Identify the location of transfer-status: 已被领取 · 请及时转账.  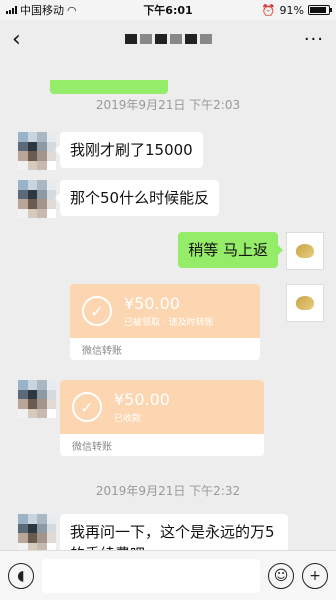
(169, 323).